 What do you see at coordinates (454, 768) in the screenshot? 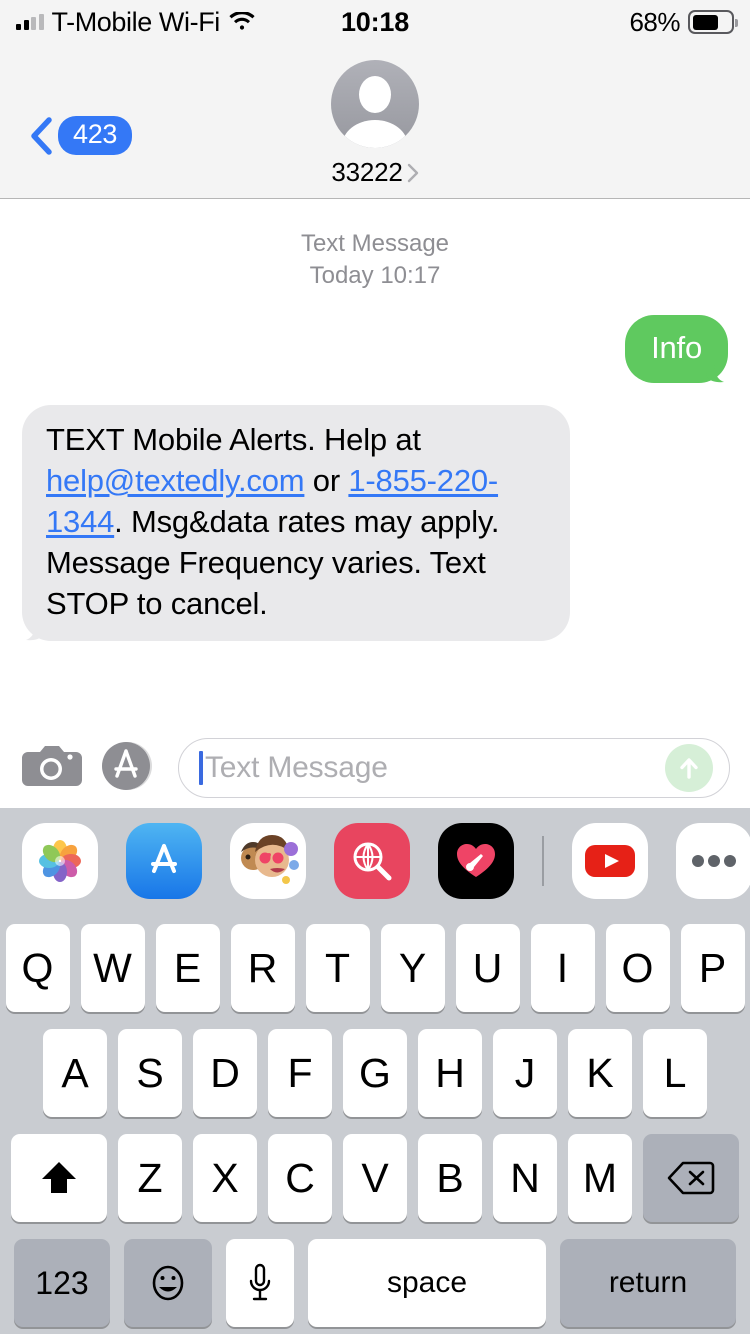
I see `message-text-field: Text Message` at bounding box center [454, 768].